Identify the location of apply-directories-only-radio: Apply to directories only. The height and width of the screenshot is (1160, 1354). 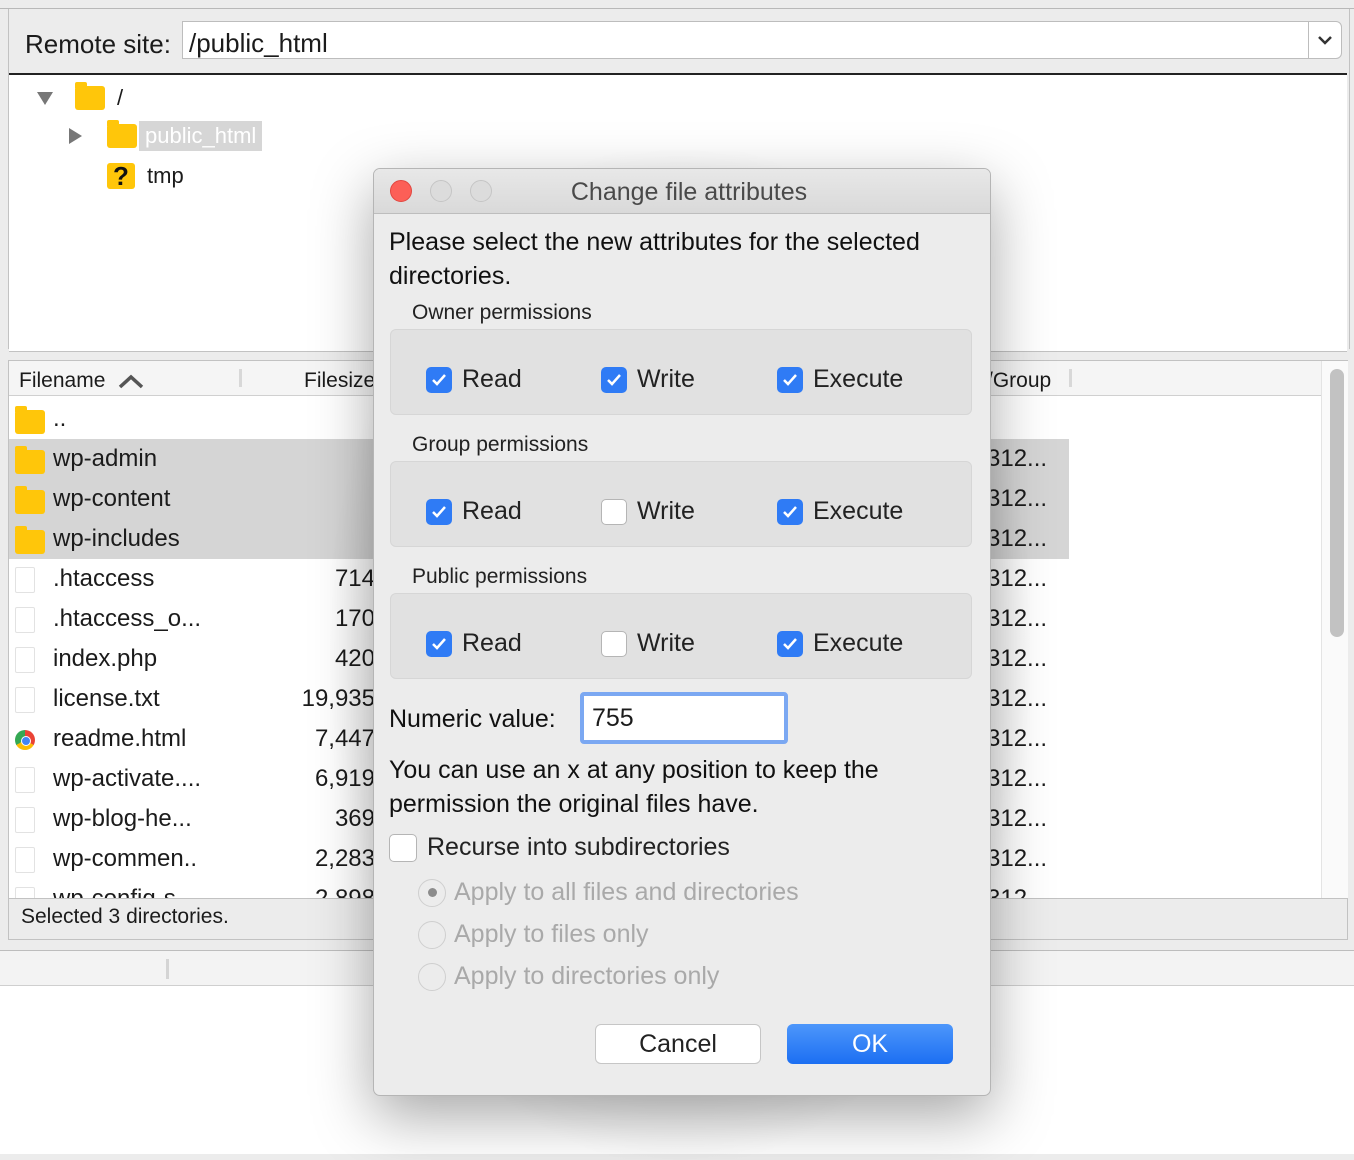
(568, 976).